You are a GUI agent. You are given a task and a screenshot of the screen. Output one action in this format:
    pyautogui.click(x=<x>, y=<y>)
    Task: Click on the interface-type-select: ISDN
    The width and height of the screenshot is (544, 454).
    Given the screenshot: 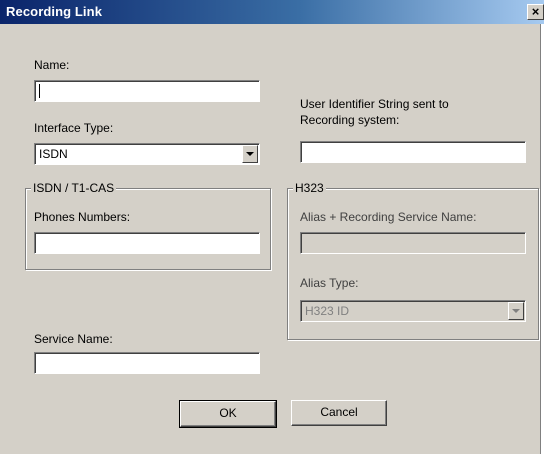 What is the action you would take?
    pyautogui.click(x=147, y=154)
    